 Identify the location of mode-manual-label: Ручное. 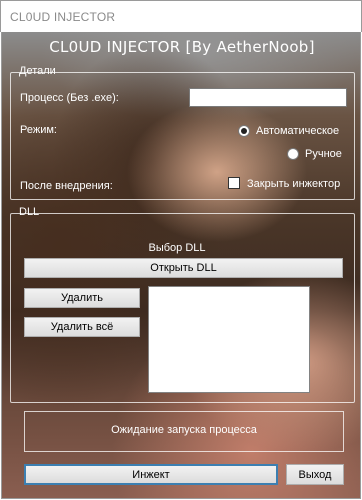
(323, 154).